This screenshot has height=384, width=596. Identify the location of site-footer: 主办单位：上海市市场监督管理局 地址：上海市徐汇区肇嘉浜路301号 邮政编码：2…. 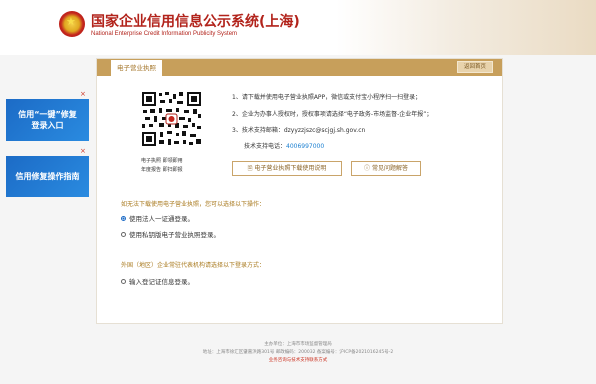
(298, 353).